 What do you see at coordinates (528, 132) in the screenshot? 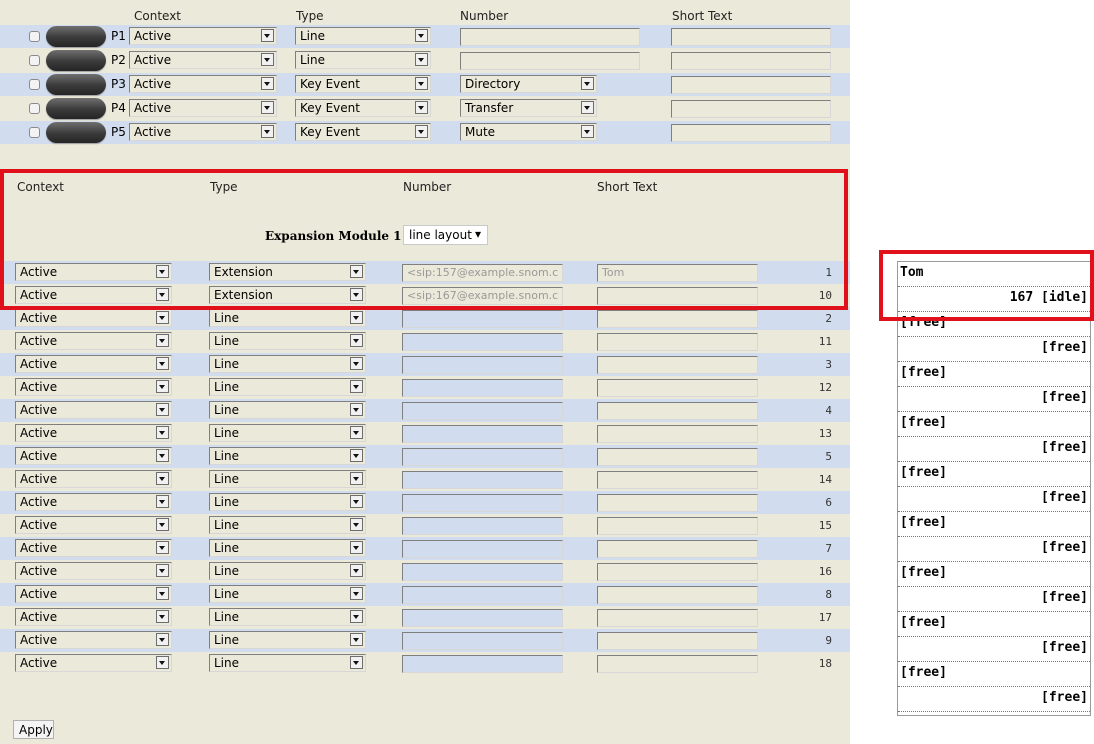
I see `key-number-select: Mute` at bounding box center [528, 132].